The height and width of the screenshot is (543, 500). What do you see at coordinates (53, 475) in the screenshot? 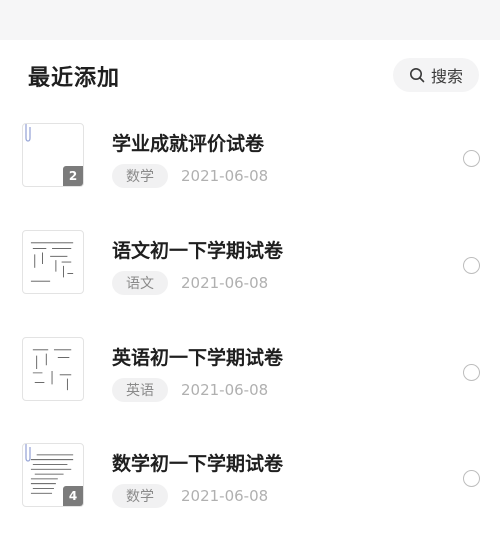
I see `document-thumbnail: 4` at bounding box center [53, 475].